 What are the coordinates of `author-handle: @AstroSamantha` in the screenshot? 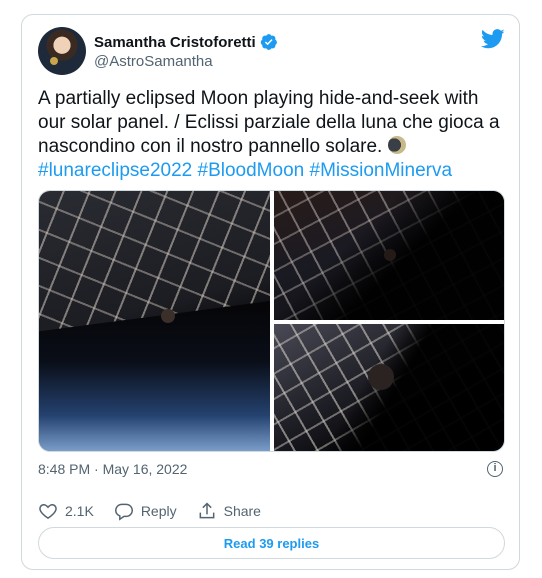 It's located at (153, 61).